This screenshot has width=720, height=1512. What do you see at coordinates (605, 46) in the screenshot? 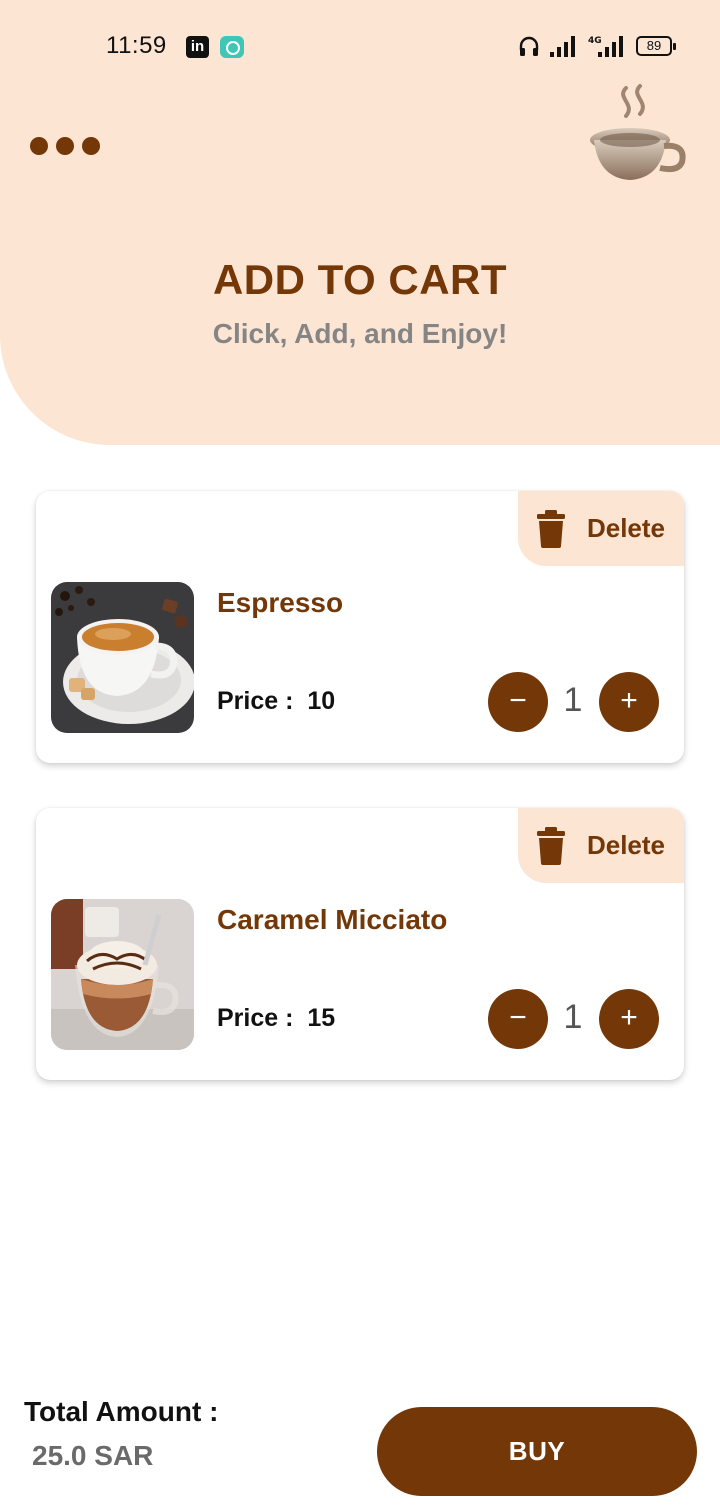
I see `signal-4g-icon: 4G` at bounding box center [605, 46].